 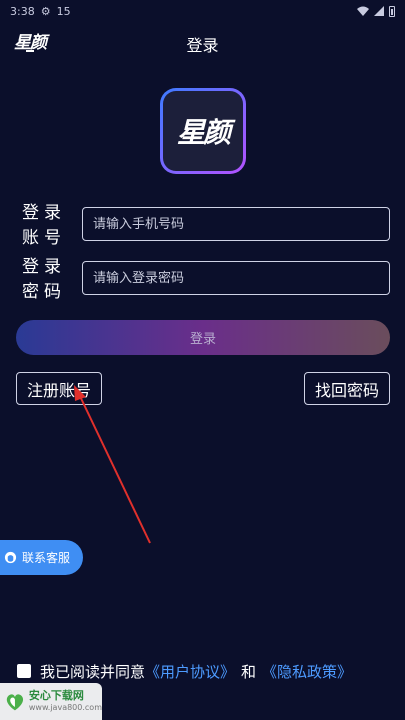 I want to click on login-button: 登录, so click(x=203, y=337).